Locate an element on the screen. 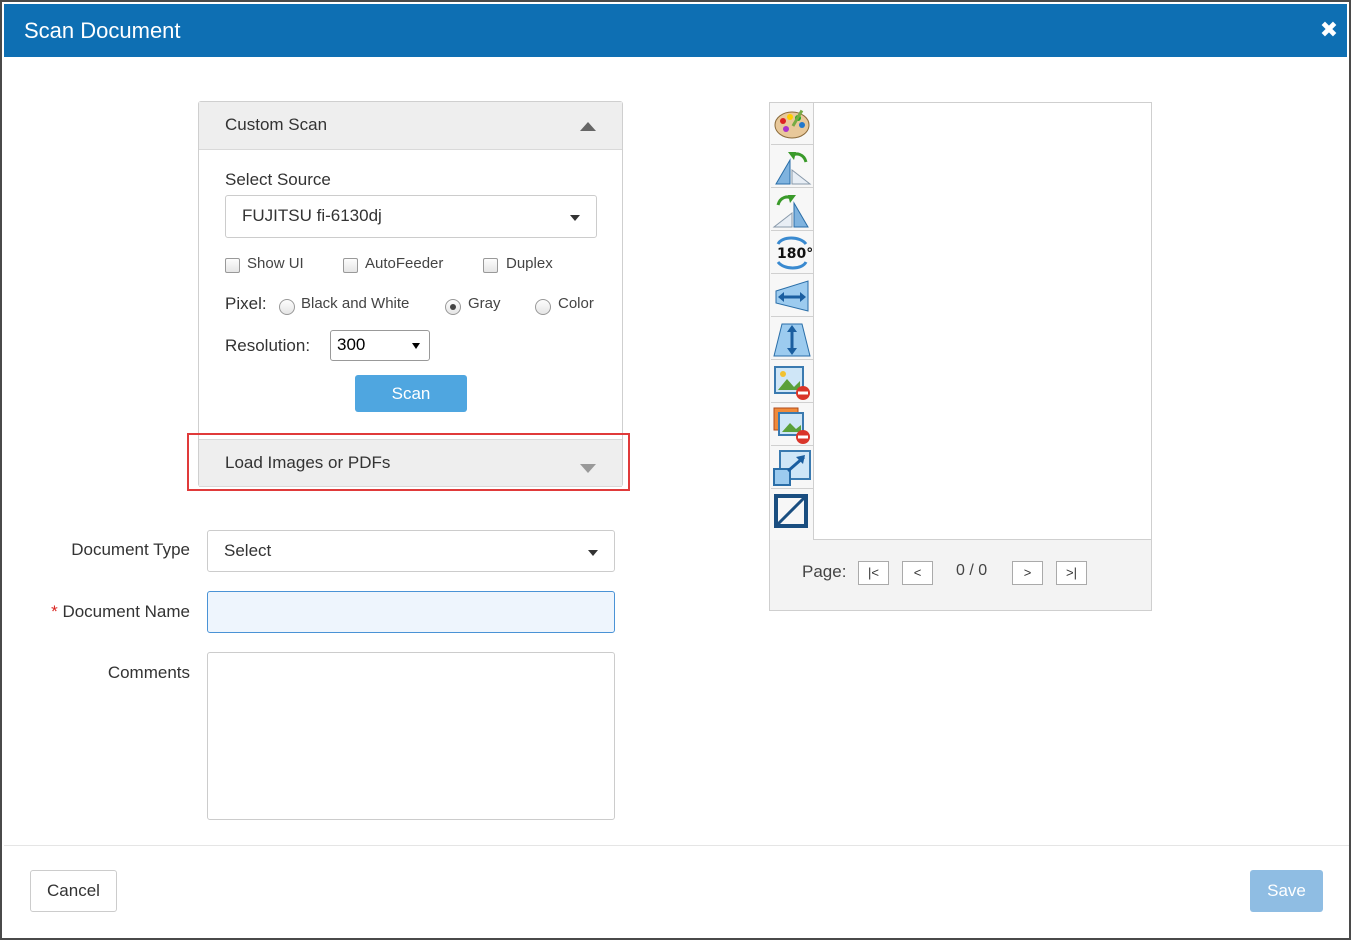 The height and width of the screenshot is (940, 1351). source-select-value: FUJITSU fi-6130dj is located at coordinates (312, 215).